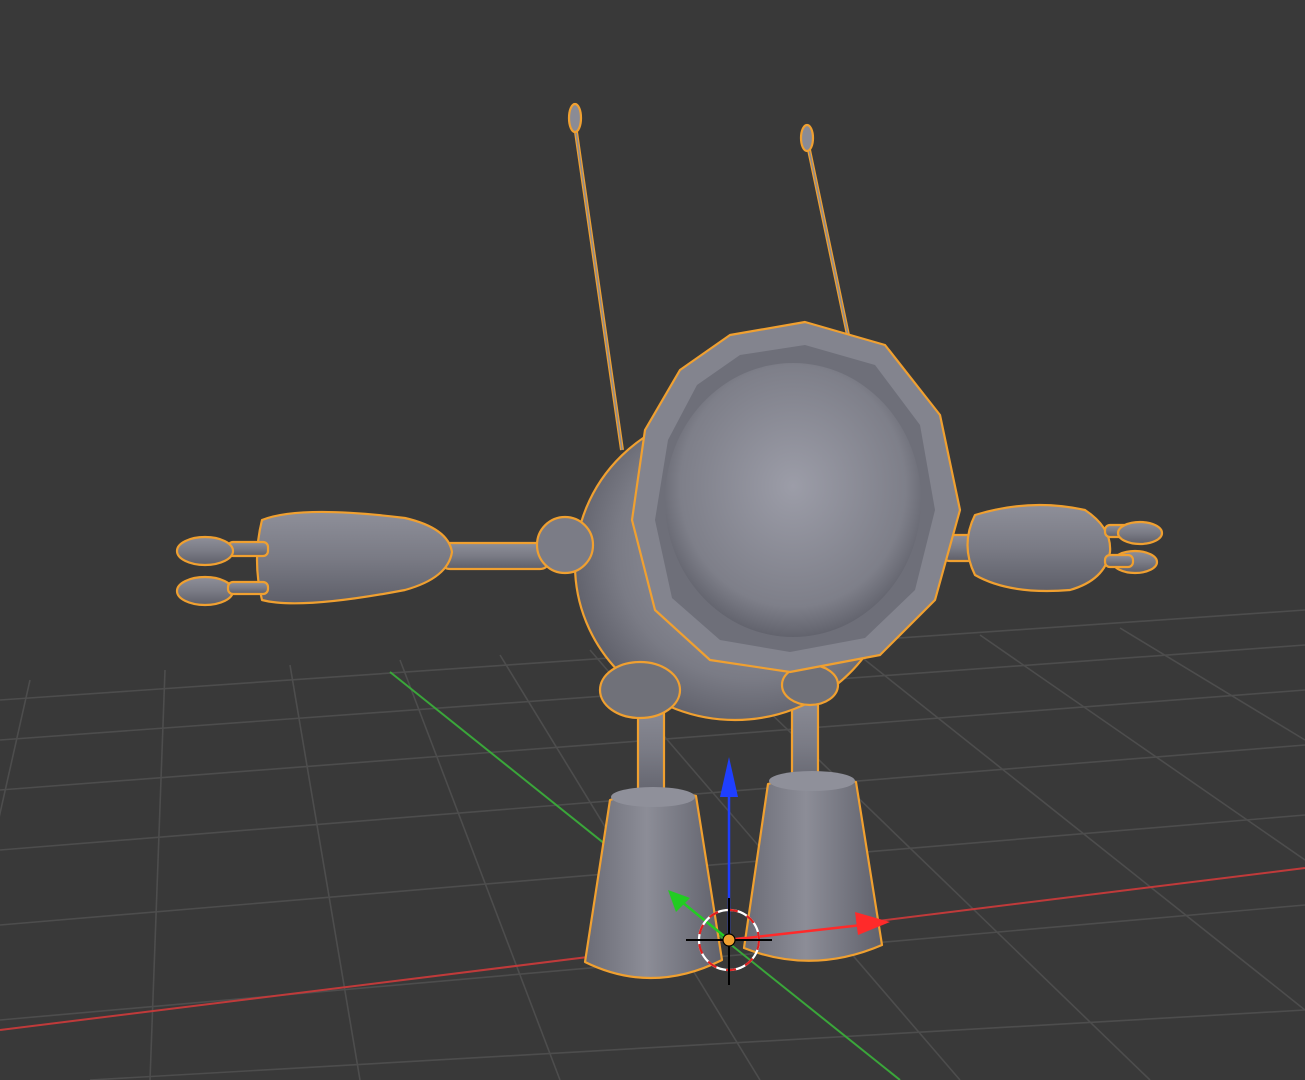 This screenshot has height=1080, width=1305. Describe the element at coordinates (1051, 548) in the screenshot. I see `right-arm` at that location.